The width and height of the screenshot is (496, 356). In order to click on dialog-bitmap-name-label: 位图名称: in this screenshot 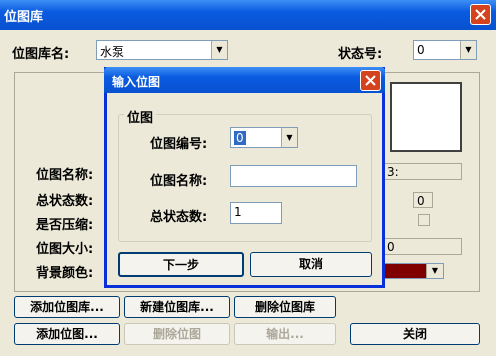, I will do `click(179, 181)`.